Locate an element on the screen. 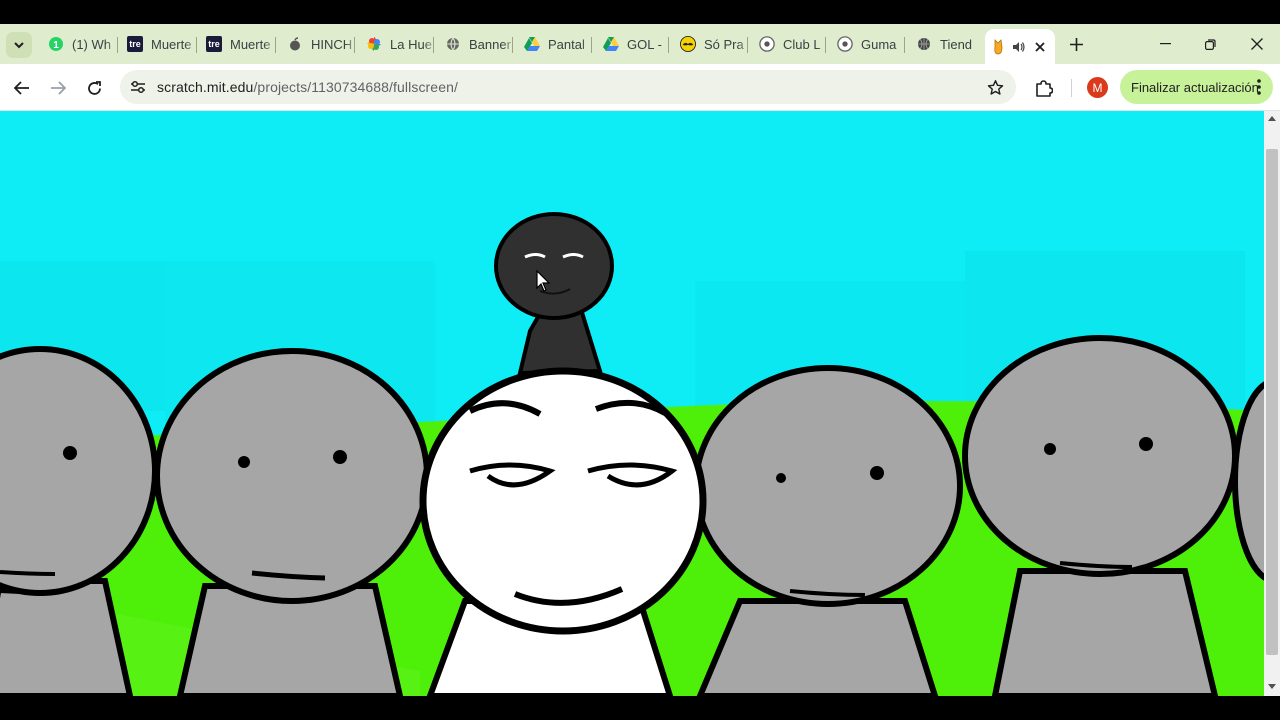  video-letterbox-top is located at coordinates (640, 12).